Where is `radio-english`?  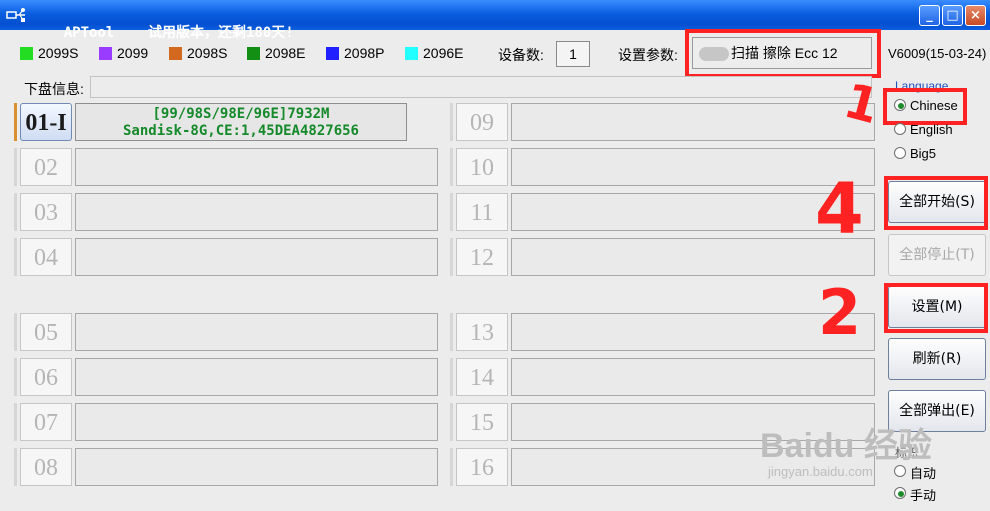 radio-english is located at coordinates (900, 129).